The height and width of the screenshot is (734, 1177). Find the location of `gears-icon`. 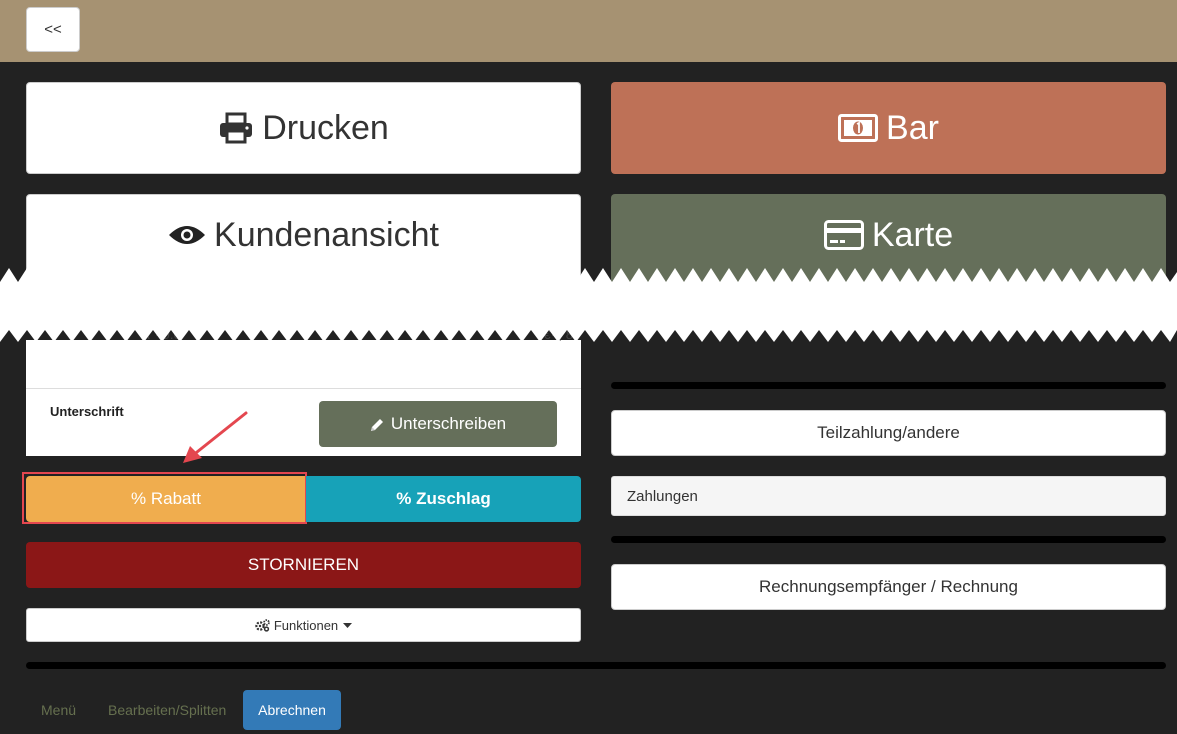

gears-icon is located at coordinates (262, 625).